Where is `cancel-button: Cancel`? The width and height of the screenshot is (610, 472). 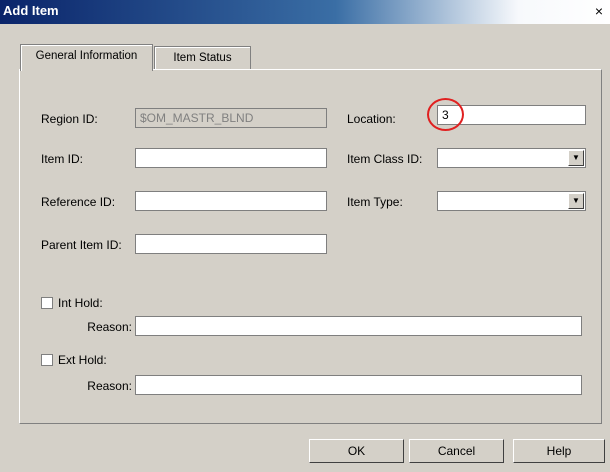
cancel-button: Cancel is located at coordinates (456, 451).